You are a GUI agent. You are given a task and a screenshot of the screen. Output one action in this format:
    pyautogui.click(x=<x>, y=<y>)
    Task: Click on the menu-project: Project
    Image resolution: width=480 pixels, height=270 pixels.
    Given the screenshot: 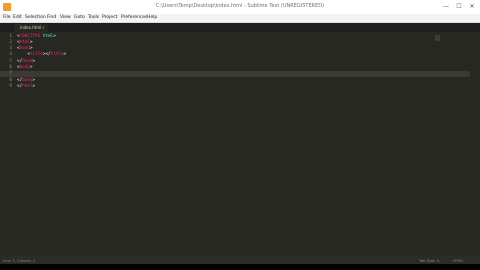 What is the action you would take?
    pyautogui.click(x=109, y=17)
    